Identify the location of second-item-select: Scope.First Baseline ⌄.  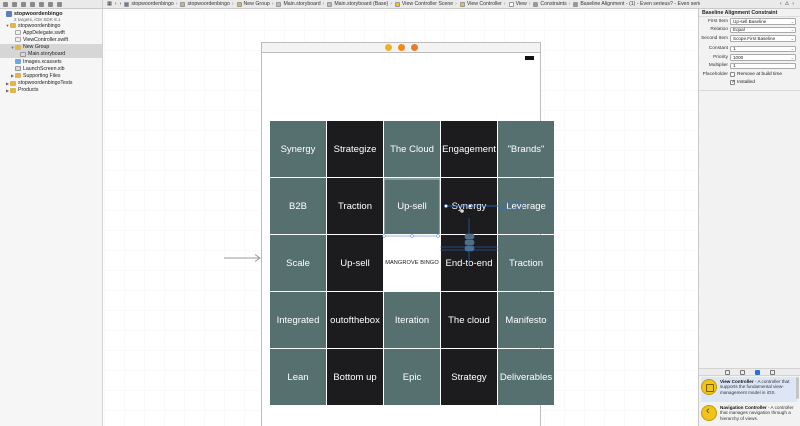
(763, 38).